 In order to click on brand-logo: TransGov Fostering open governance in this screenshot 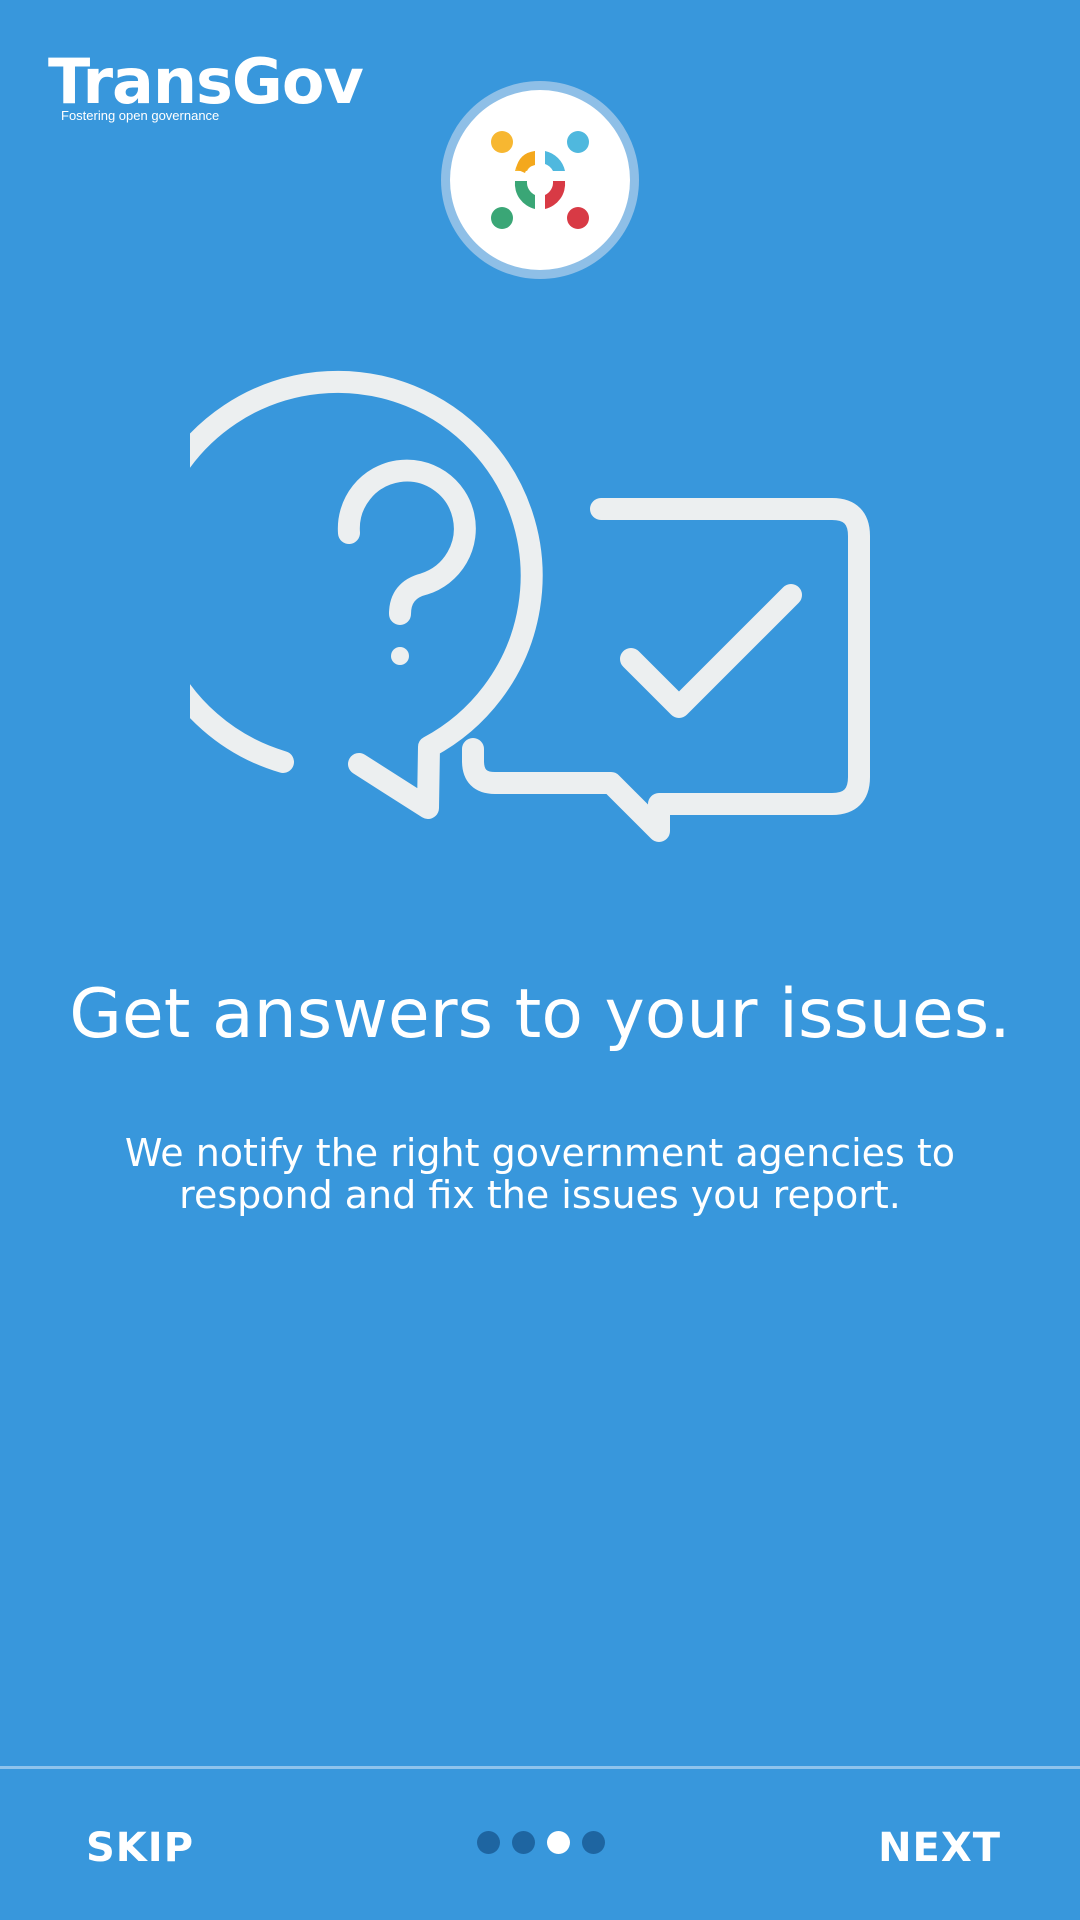, I will do `click(206, 85)`.